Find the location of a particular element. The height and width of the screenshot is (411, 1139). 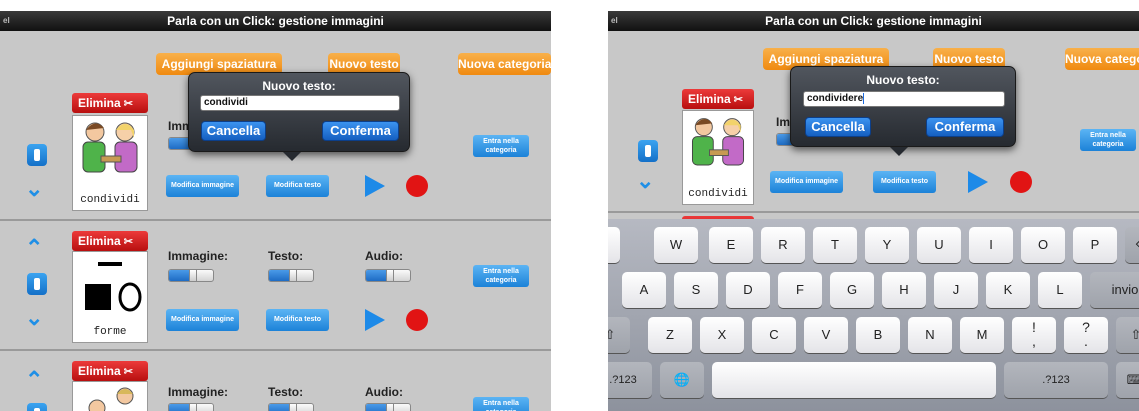

key-question-period: ? . is located at coordinates (1086, 335).